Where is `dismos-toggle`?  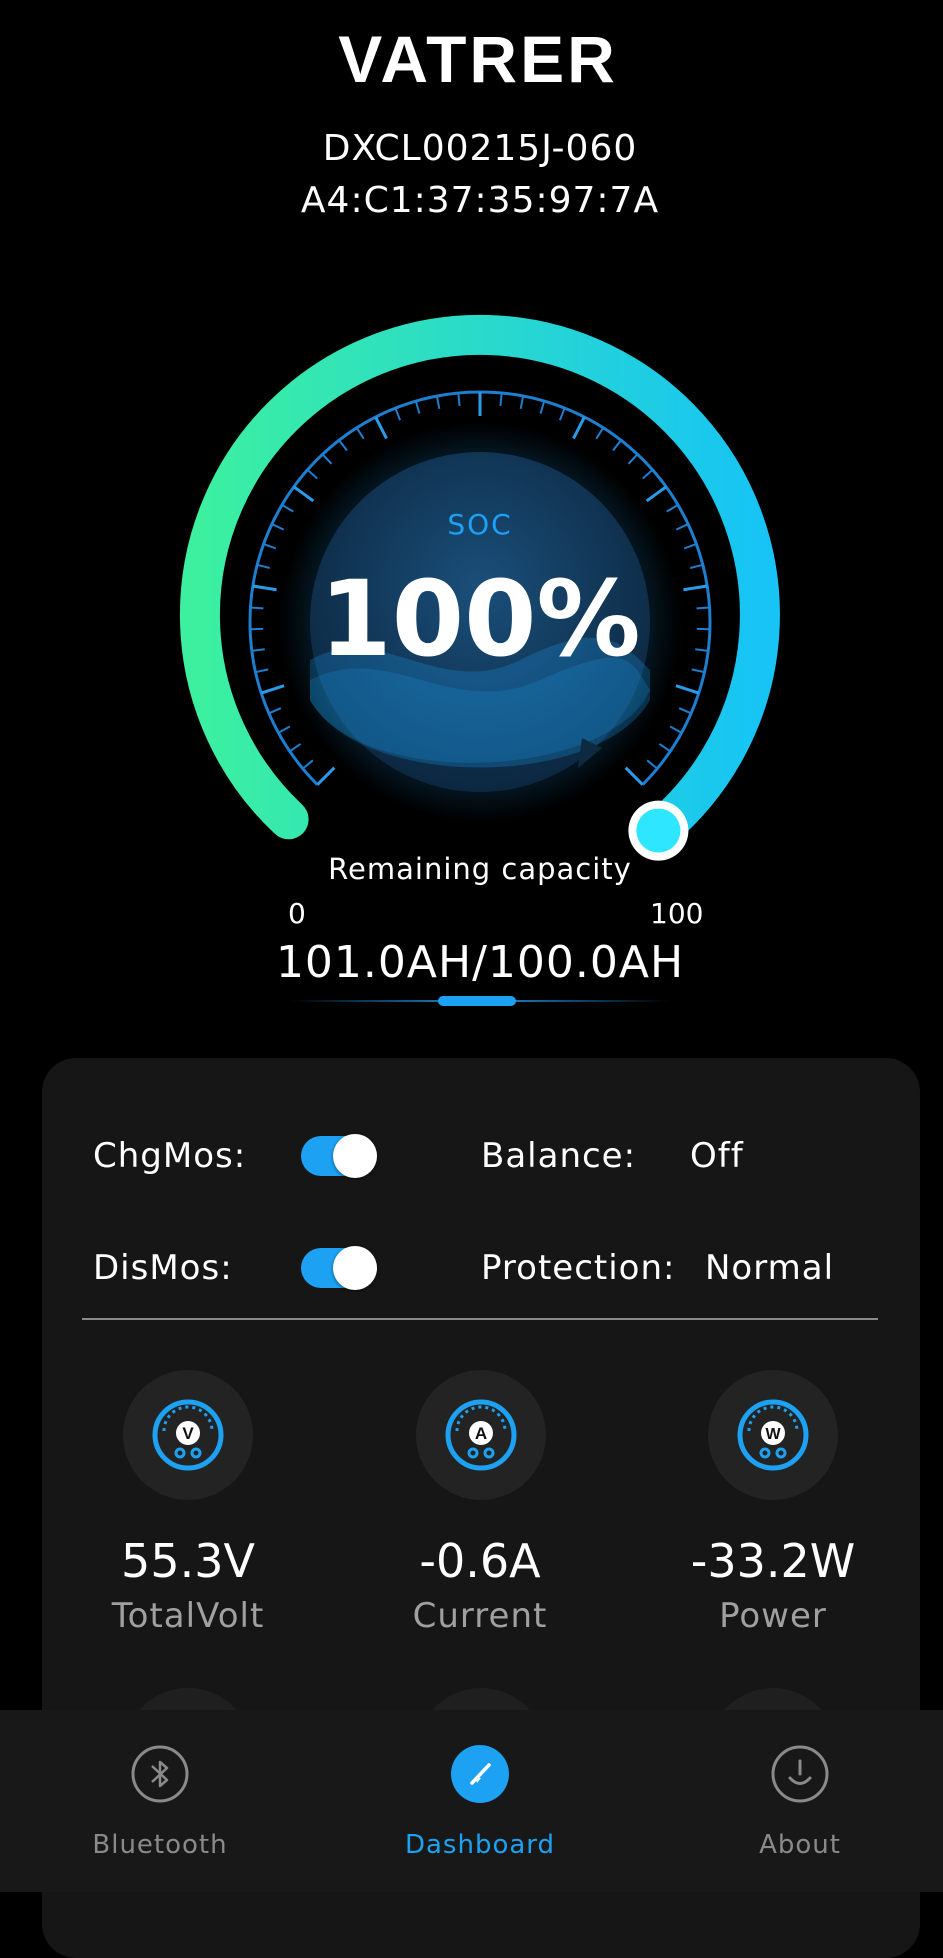 dismos-toggle is located at coordinates (339, 1268).